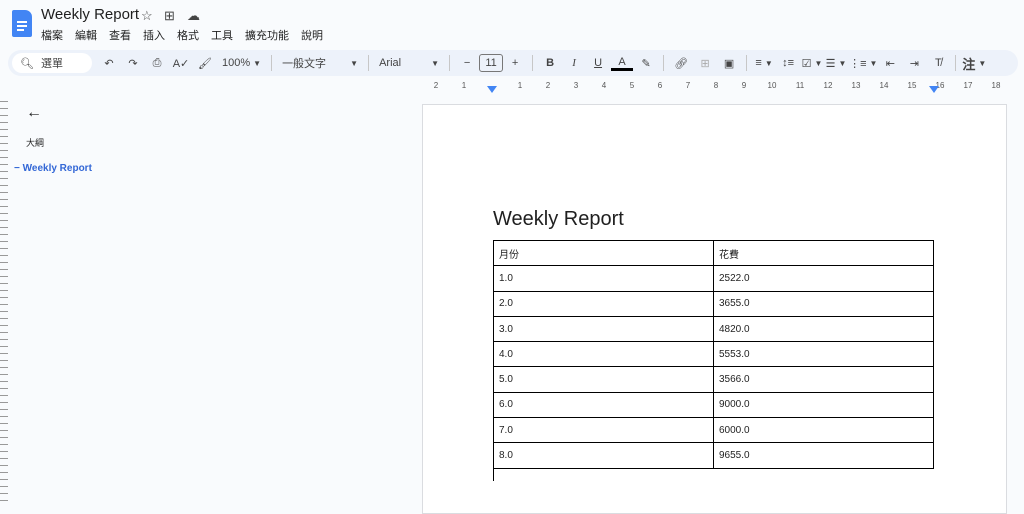 The height and width of the screenshot is (514, 1024). I want to click on align-icon: ≡ ▼, so click(764, 63).